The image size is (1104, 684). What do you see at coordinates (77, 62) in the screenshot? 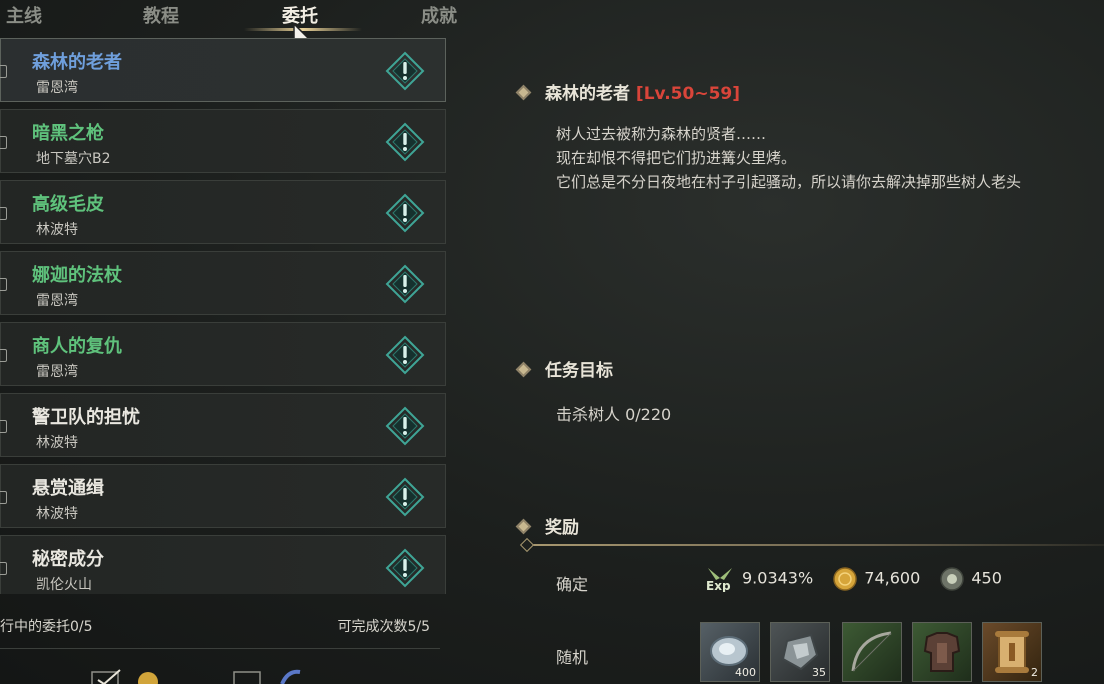
I see `quest-title: 森林的老者` at bounding box center [77, 62].